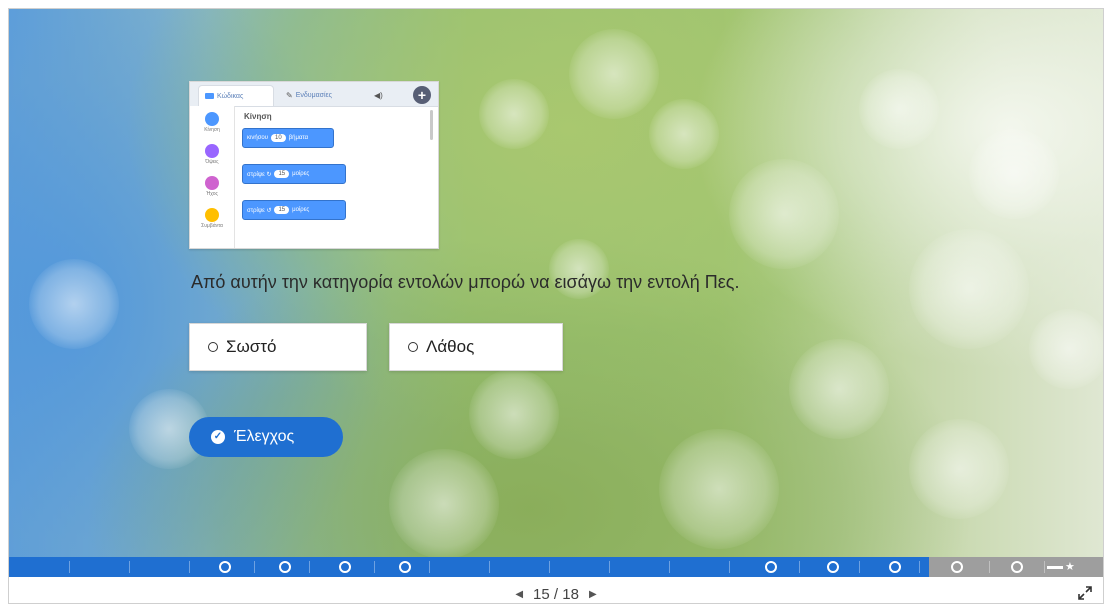  What do you see at coordinates (1070, 567) in the screenshot?
I see `star-icon: ★` at bounding box center [1070, 567].